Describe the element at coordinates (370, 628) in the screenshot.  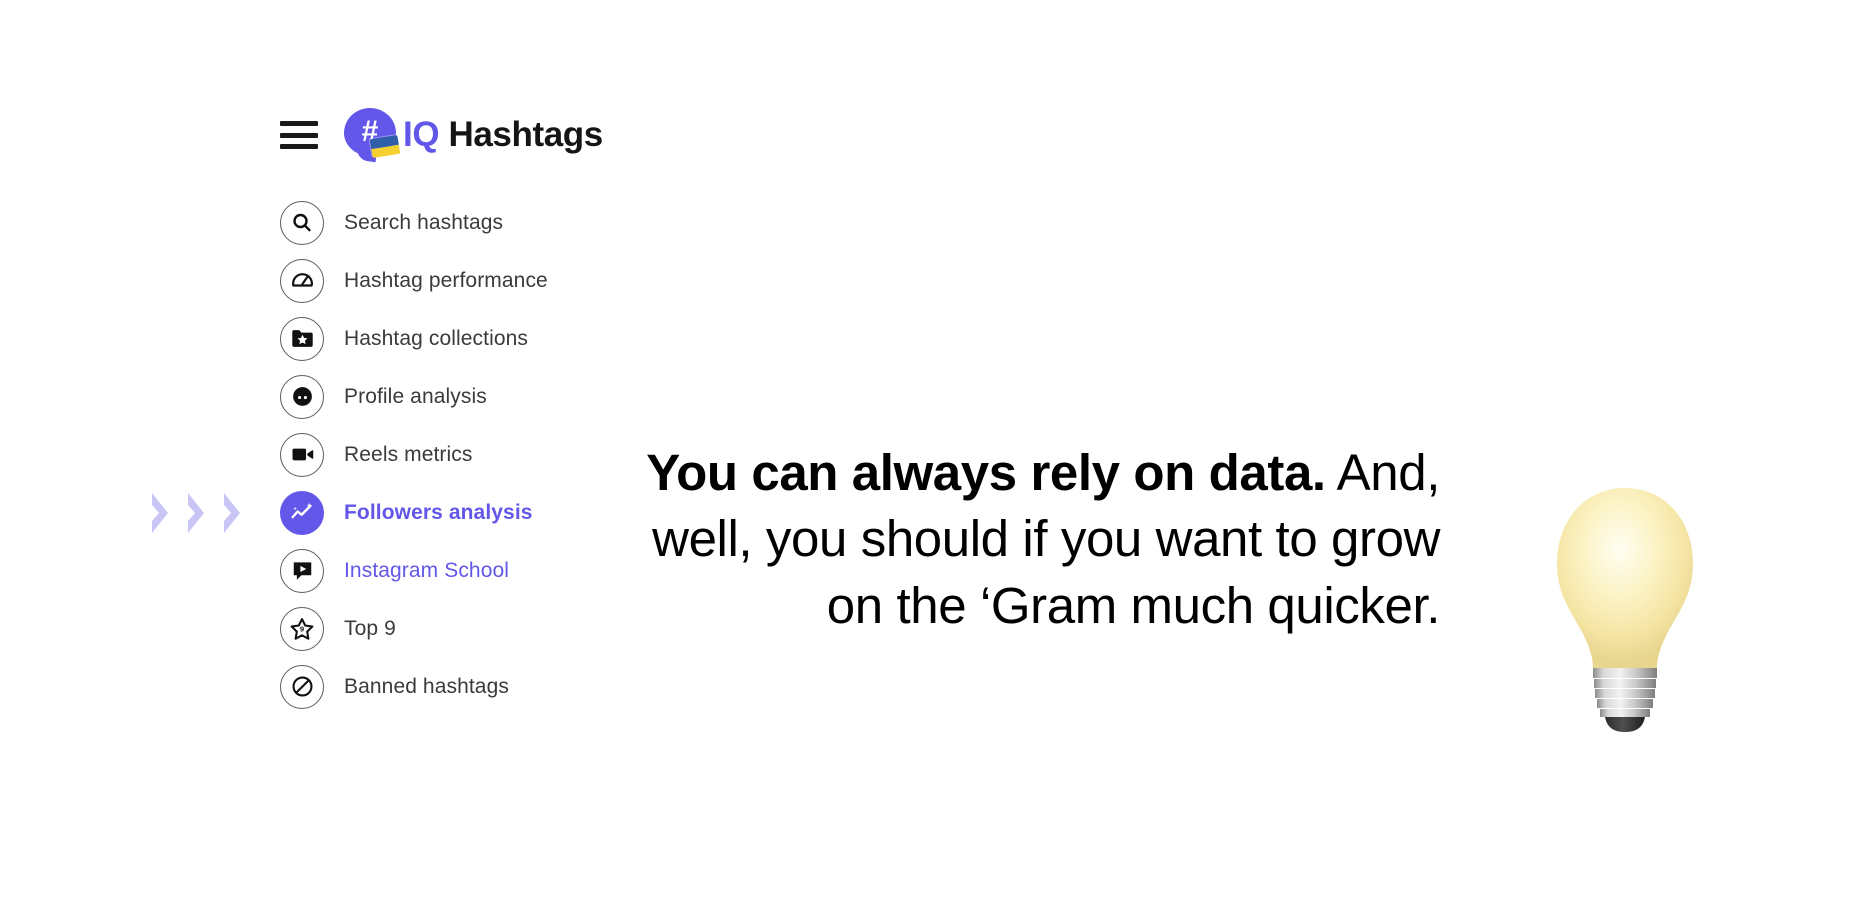
I see `sidebar-item-label: Top 9` at that location.